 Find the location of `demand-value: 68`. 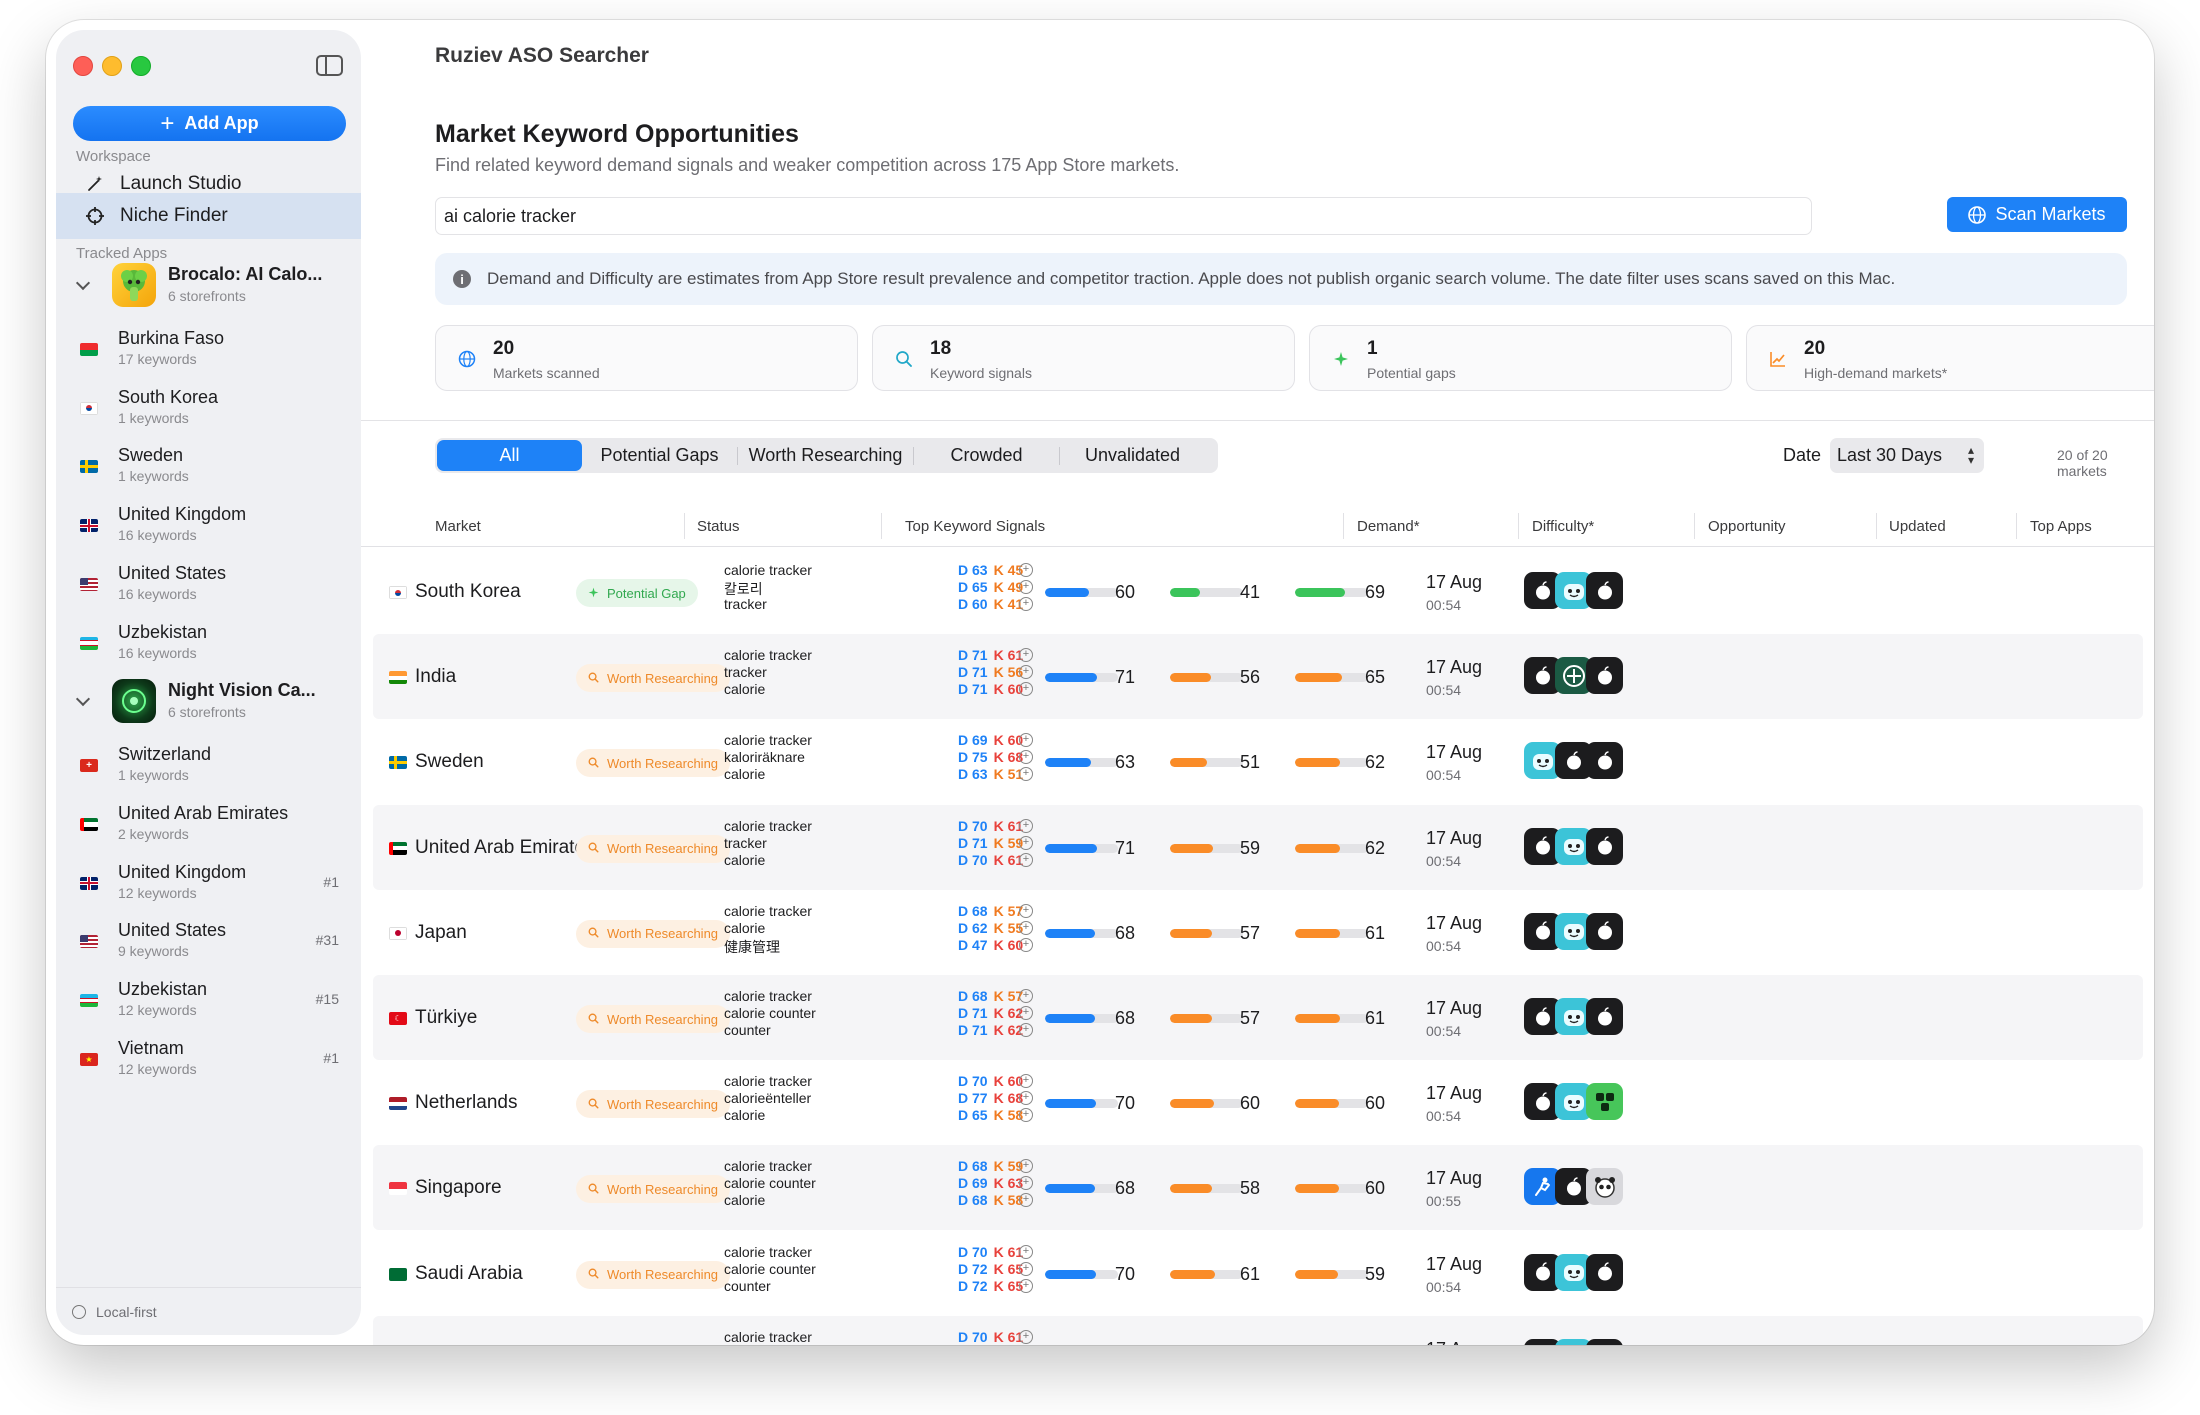

demand-value: 68 is located at coordinates (1125, 1188).